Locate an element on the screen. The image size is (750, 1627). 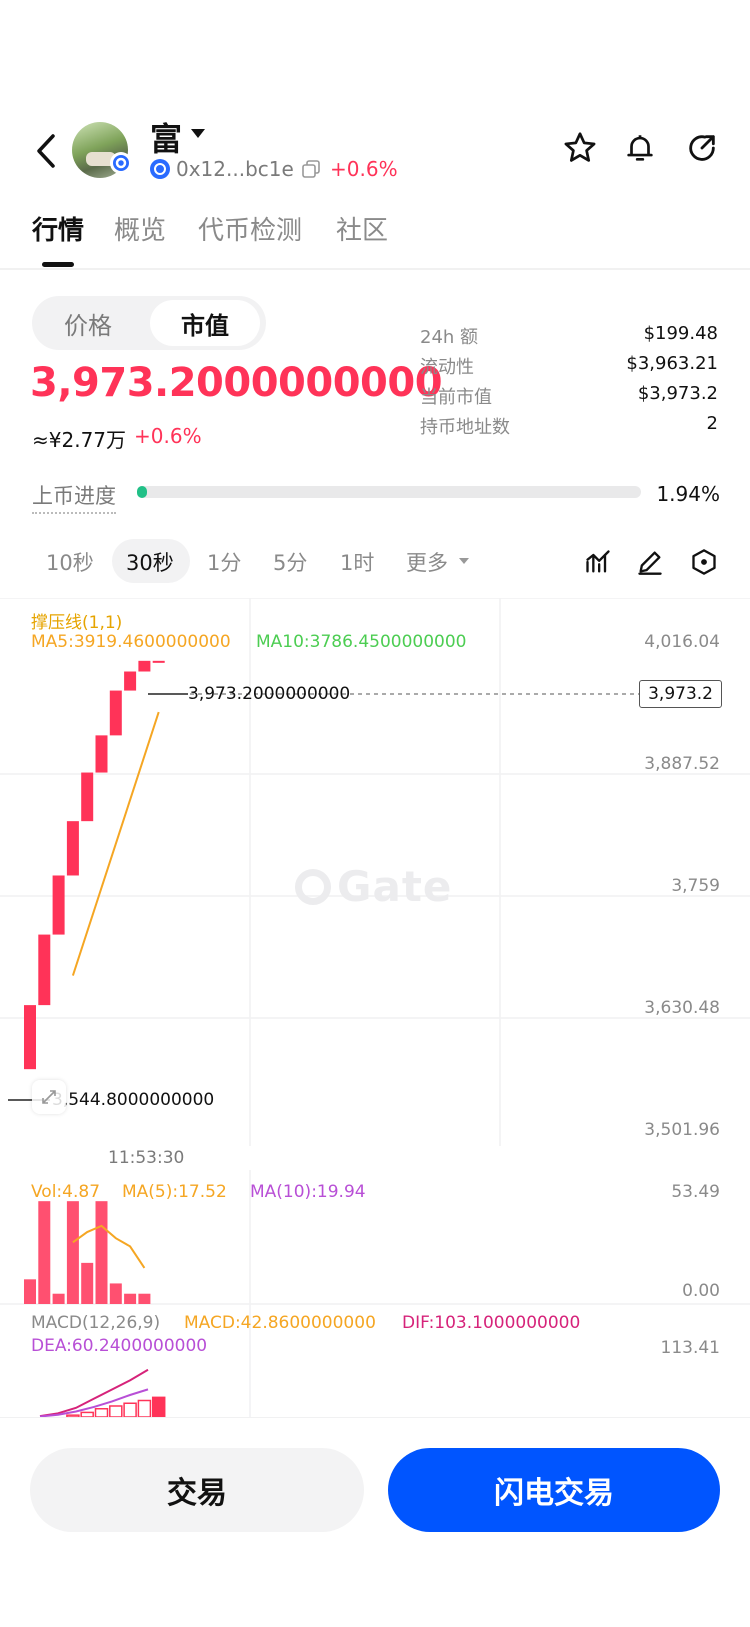
draw-button is located at coordinates (650, 562).